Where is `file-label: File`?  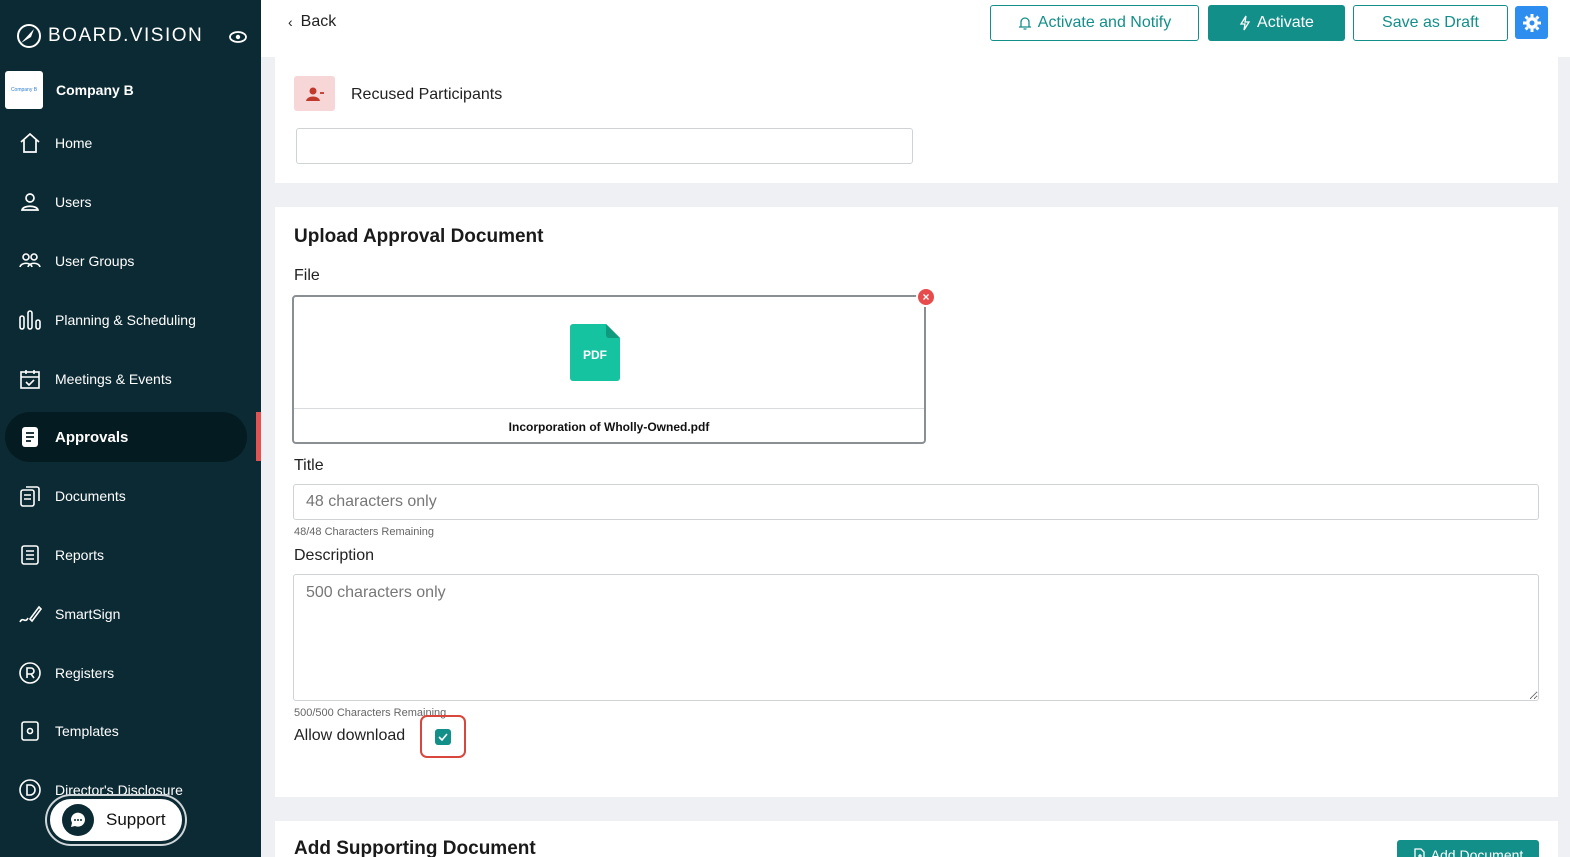
file-label: File is located at coordinates (307, 275).